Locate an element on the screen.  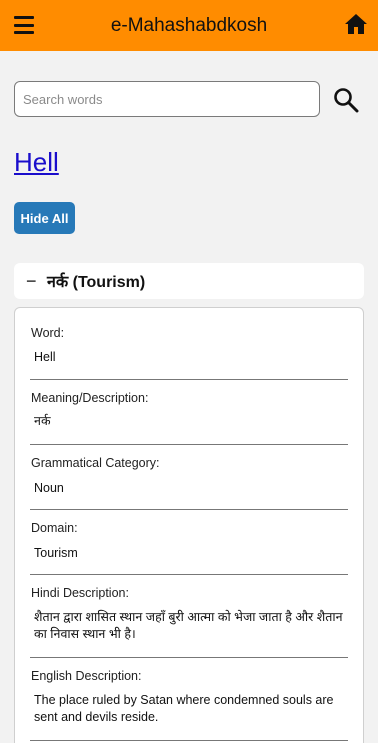
search-icon is located at coordinates (346, 100).